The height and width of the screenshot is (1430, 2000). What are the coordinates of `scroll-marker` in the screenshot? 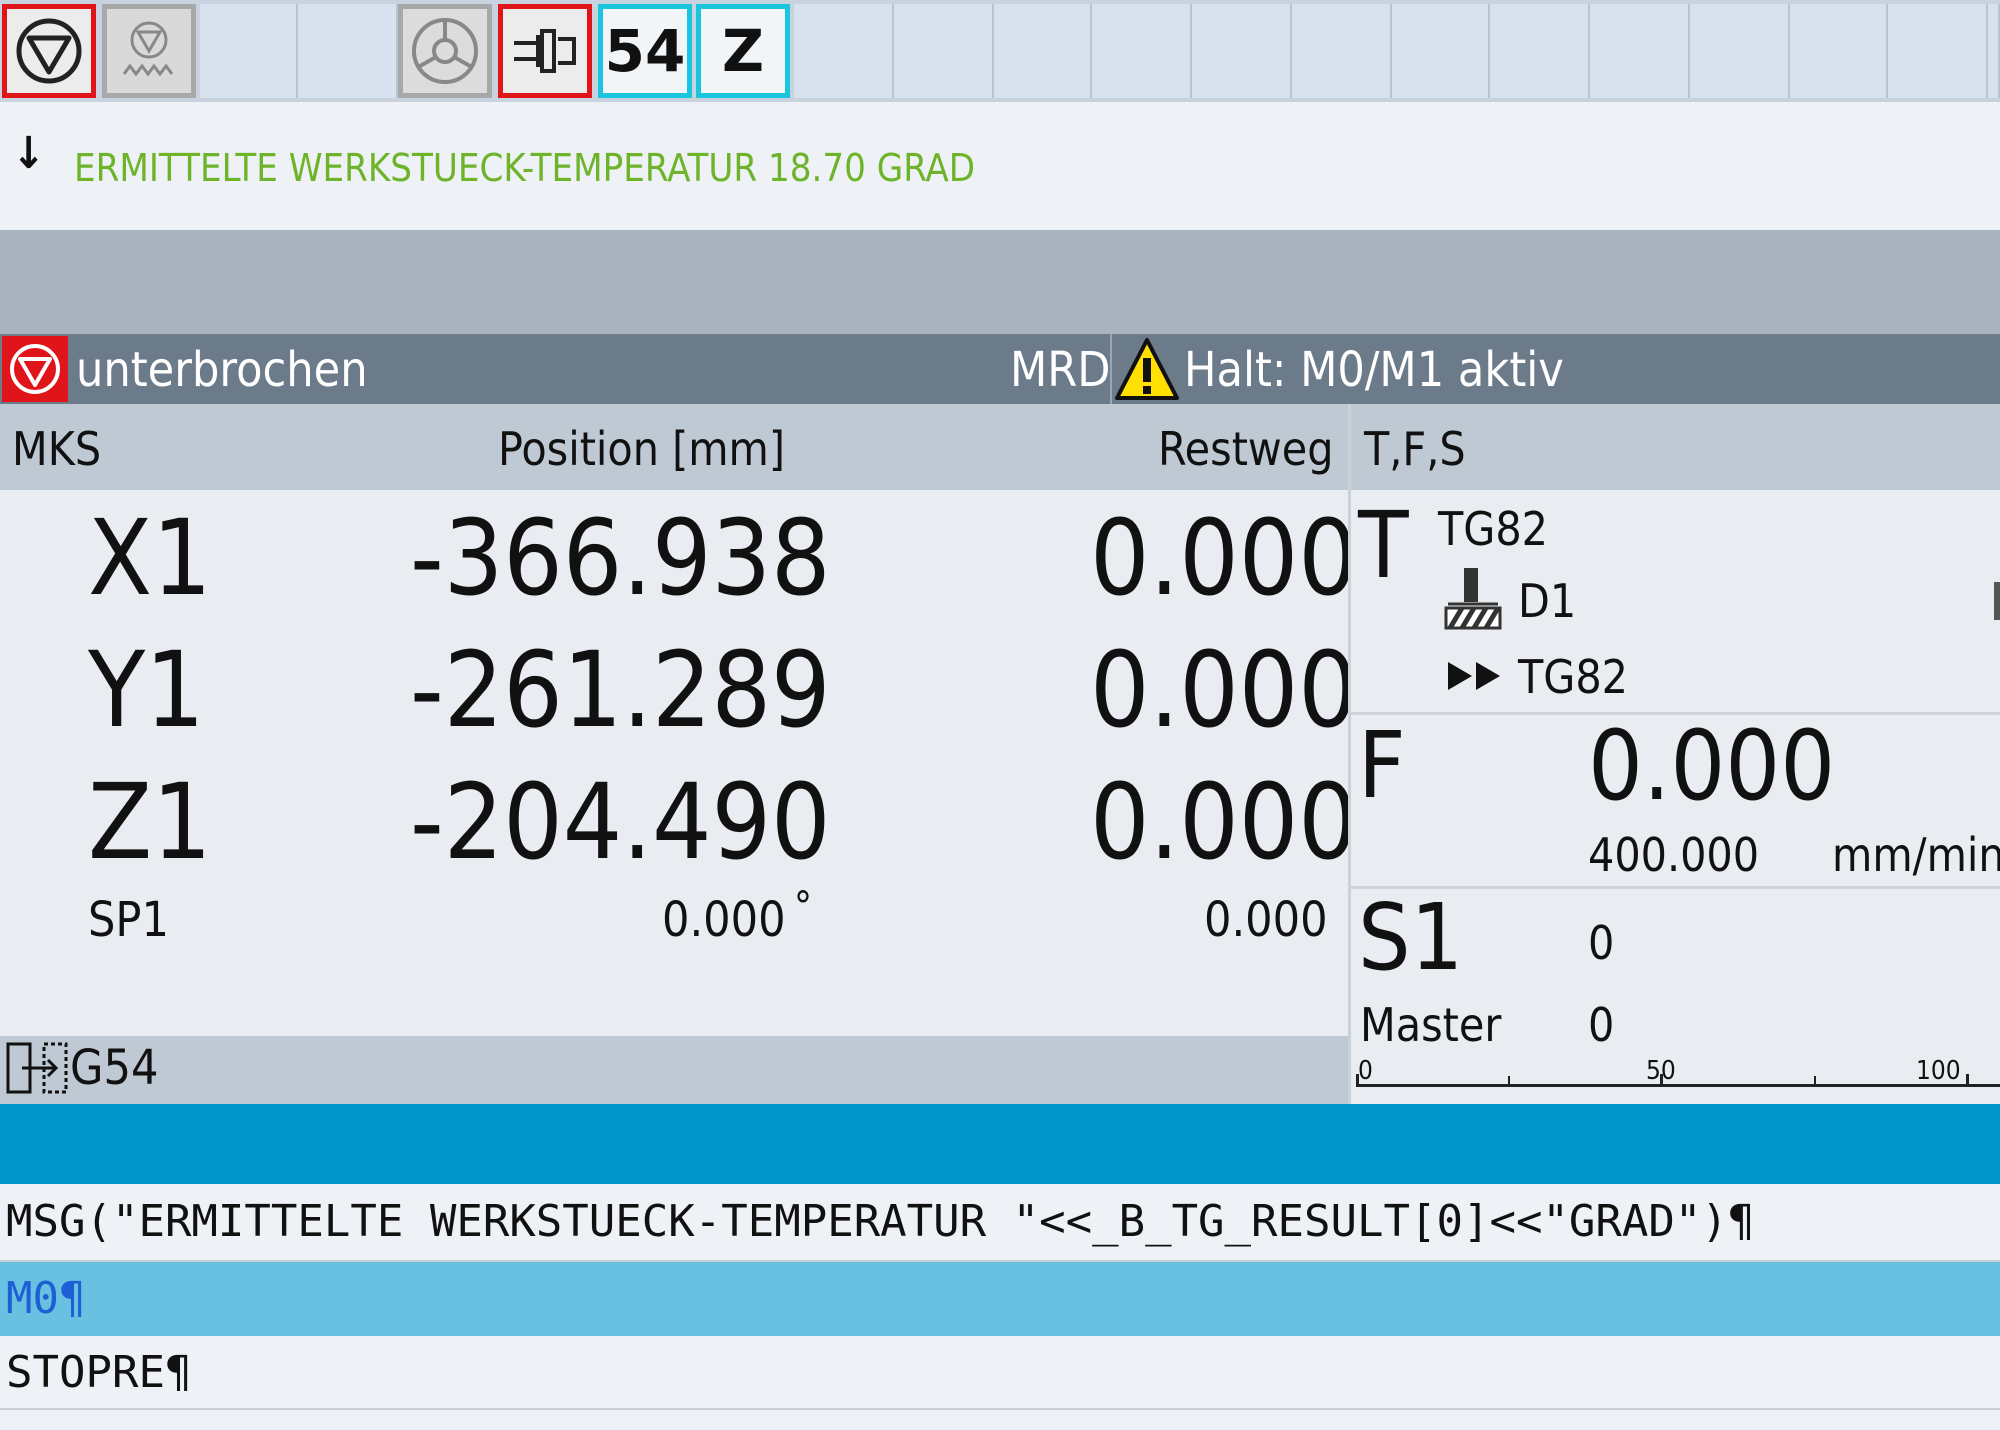 It's located at (1997, 601).